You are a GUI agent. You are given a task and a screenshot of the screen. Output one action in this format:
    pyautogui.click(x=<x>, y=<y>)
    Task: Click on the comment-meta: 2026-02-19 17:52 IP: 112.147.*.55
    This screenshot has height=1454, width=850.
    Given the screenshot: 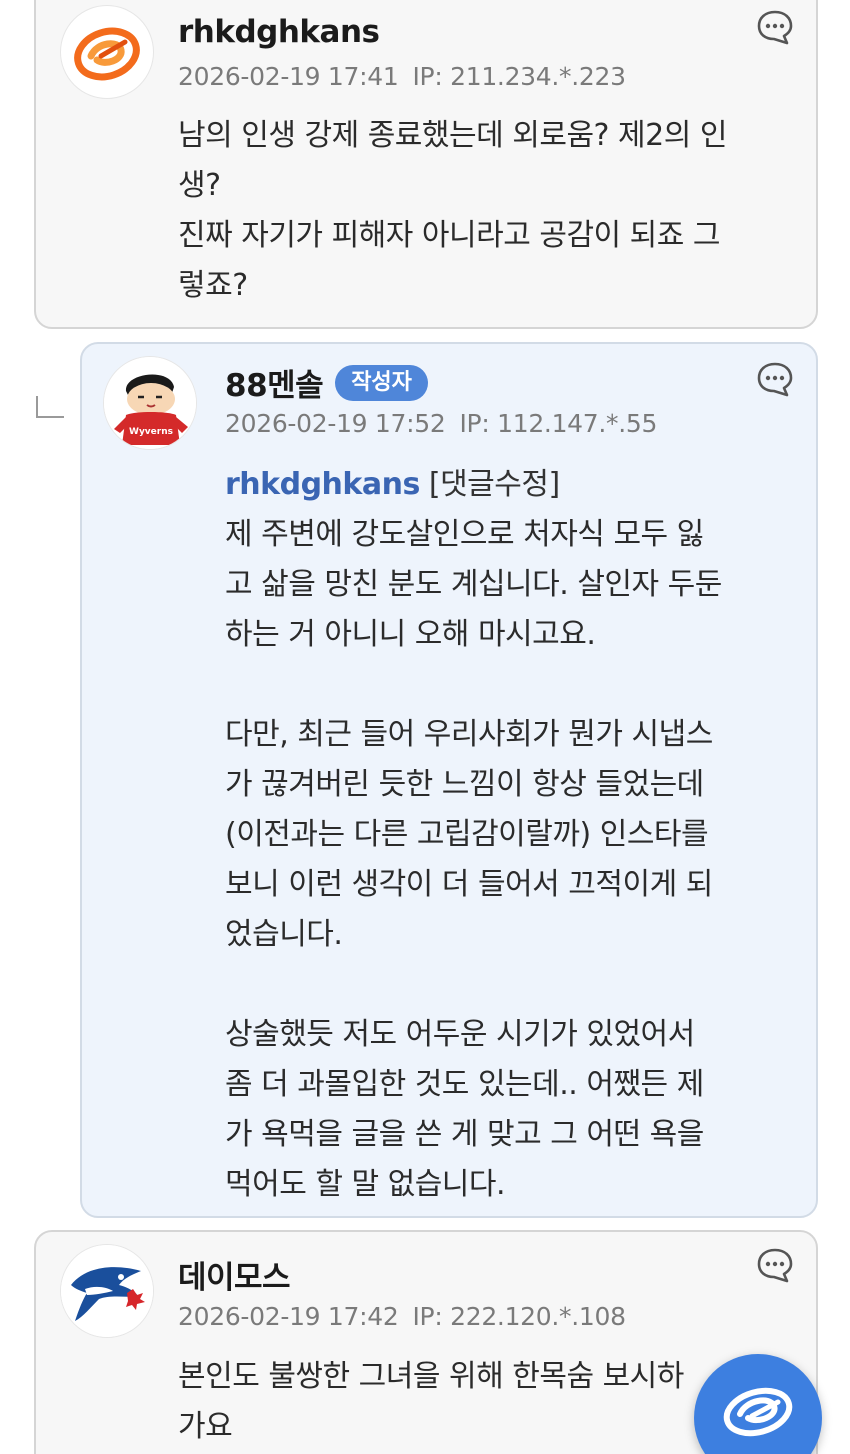 What is the action you would take?
    pyautogui.click(x=441, y=423)
    